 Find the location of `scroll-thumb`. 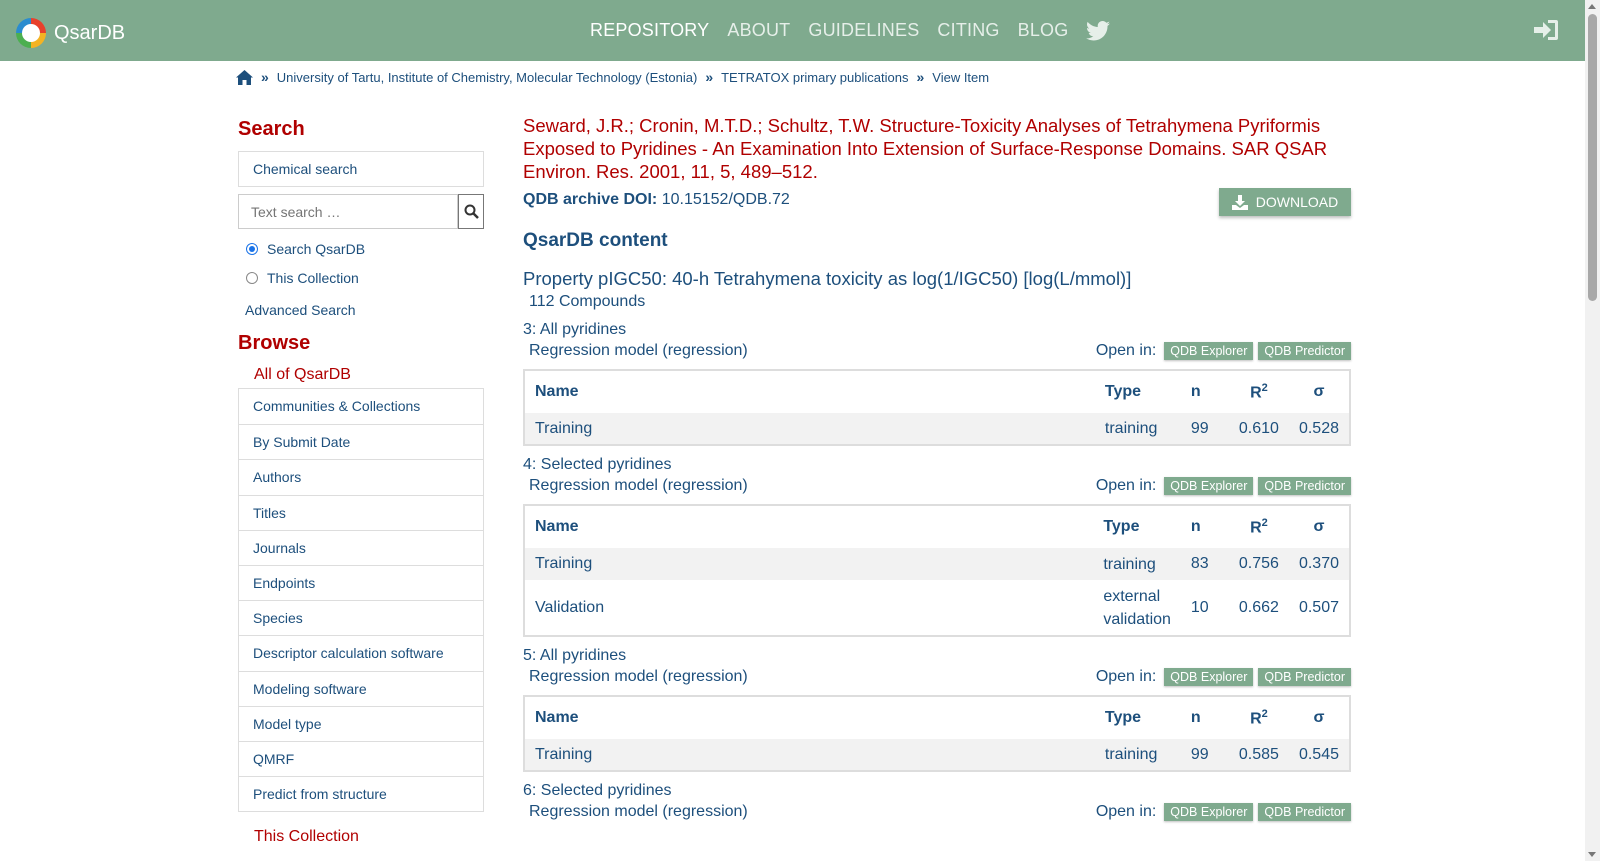

scroll-thumb is located at coordinates (1592, 157).